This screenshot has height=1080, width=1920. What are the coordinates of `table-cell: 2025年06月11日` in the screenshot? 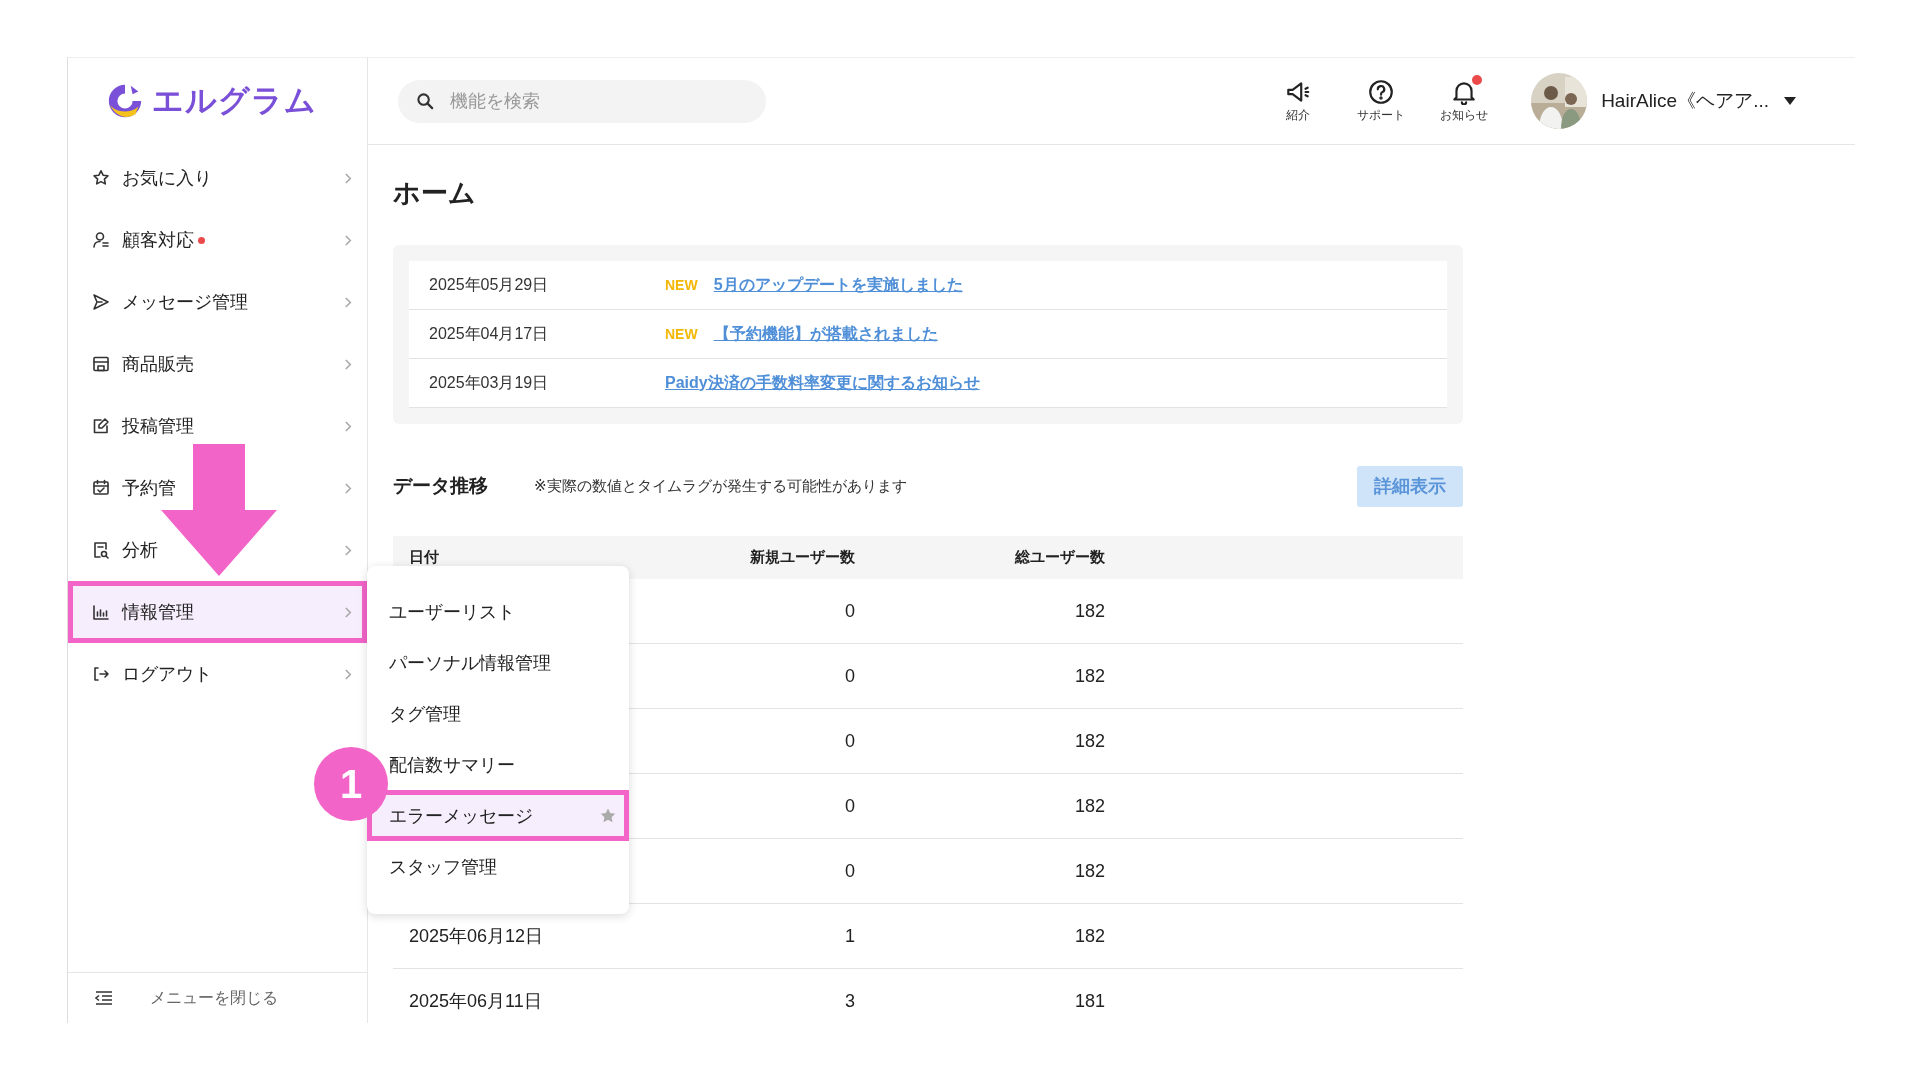 It's located at (475, 1001).